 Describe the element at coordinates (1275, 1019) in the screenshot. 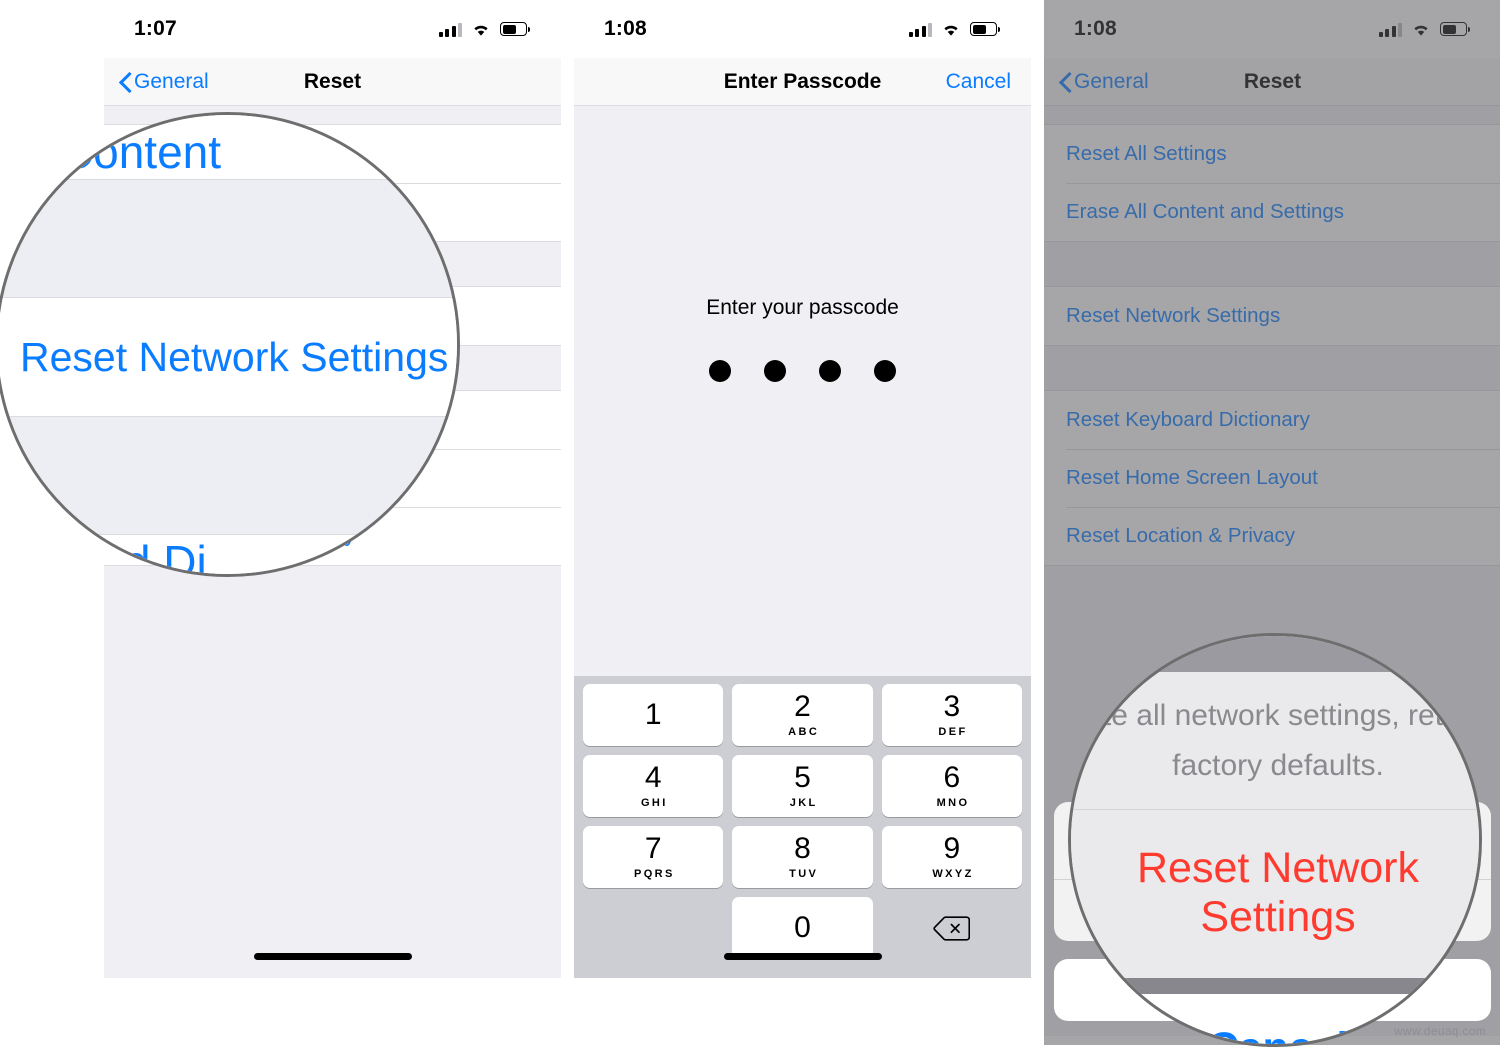

I see `magnified-cancel-card: Cancel` at that location.